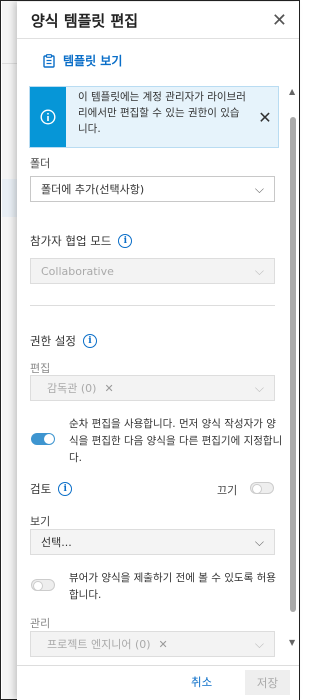  Describe the element at coordinates (72, 388) in the screenshot. I see `edit-chip-label: 감독관 (0)` at that location.